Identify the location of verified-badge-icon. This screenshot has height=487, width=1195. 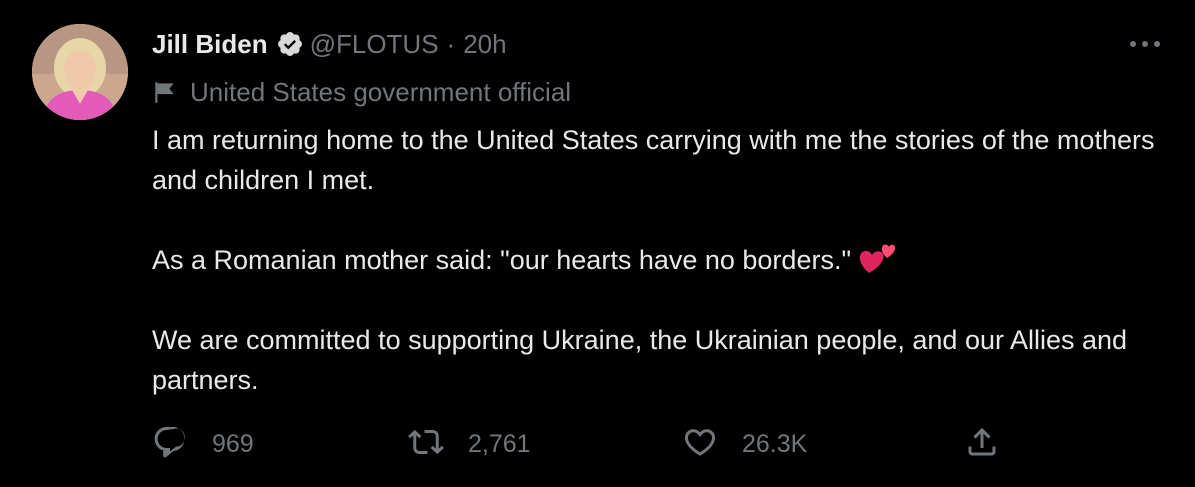
(290, 44).